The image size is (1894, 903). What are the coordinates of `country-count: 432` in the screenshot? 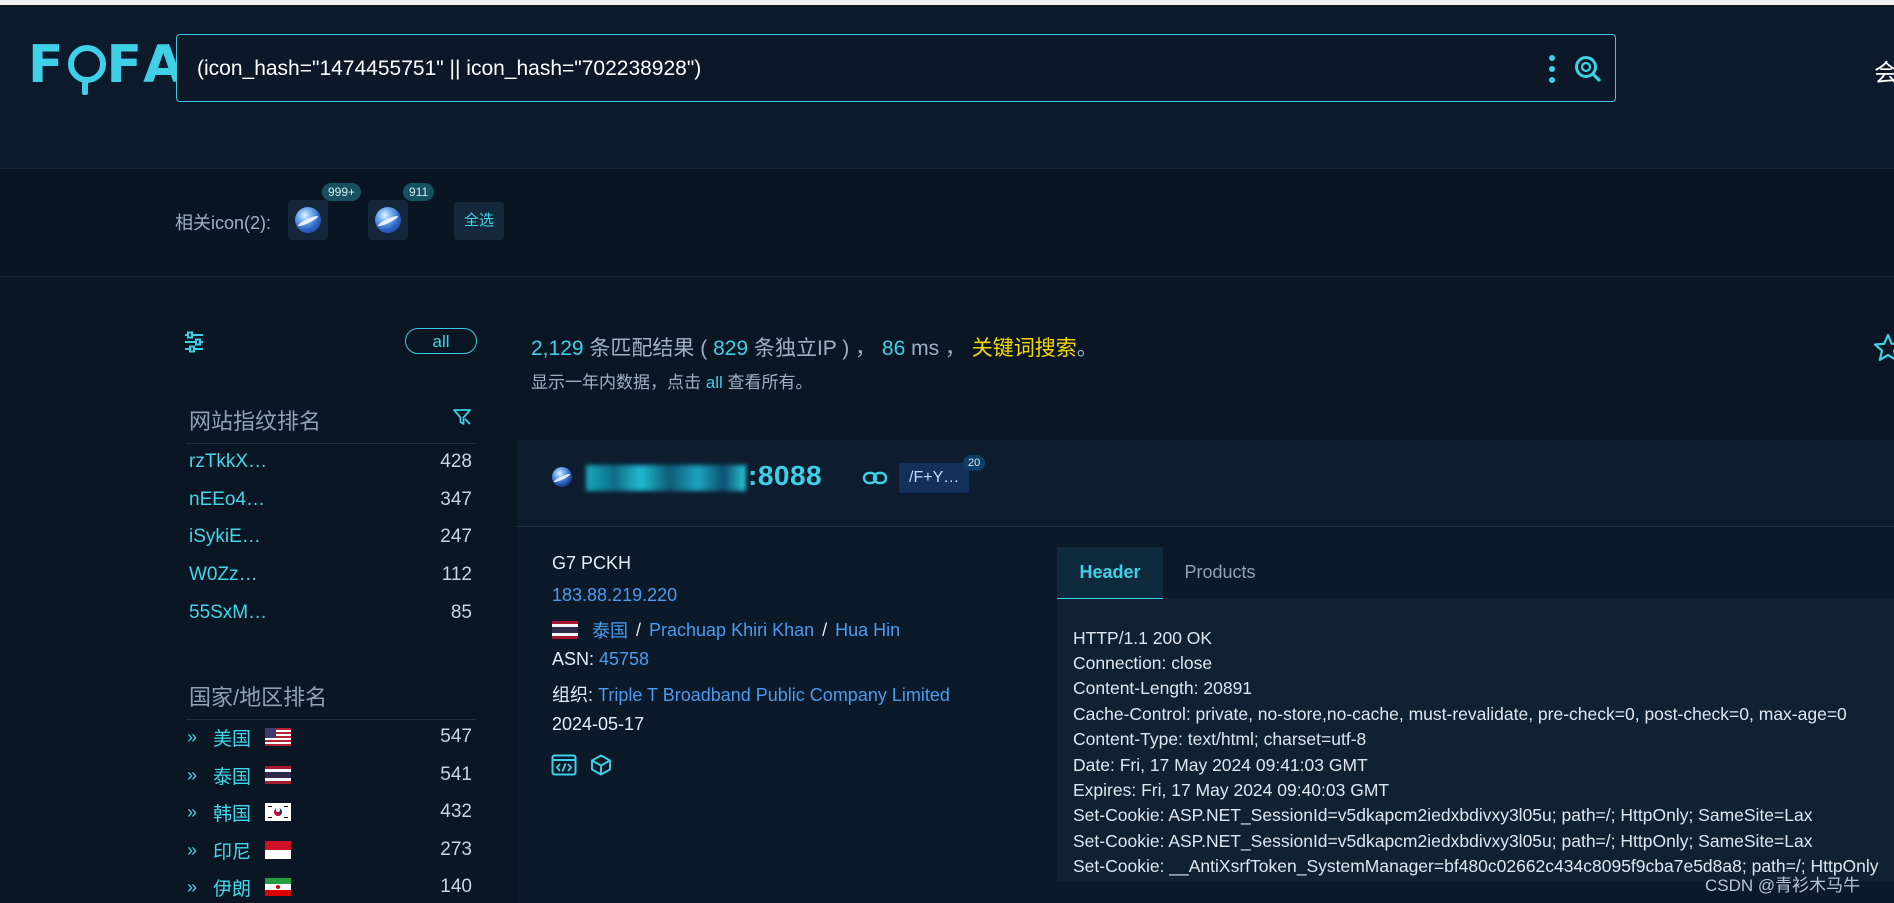 It's located at (456, 811).